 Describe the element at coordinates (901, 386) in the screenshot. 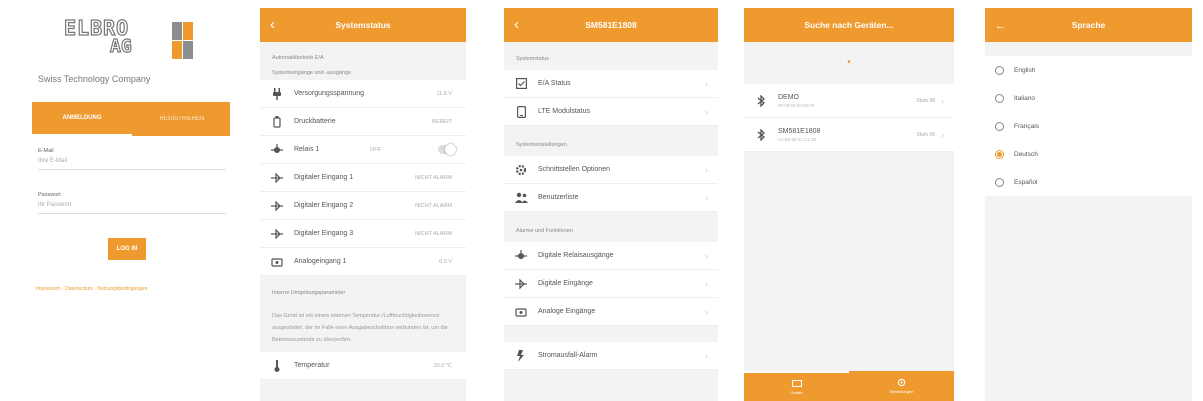

I see `nav-settings: Einstellungen` at that location.